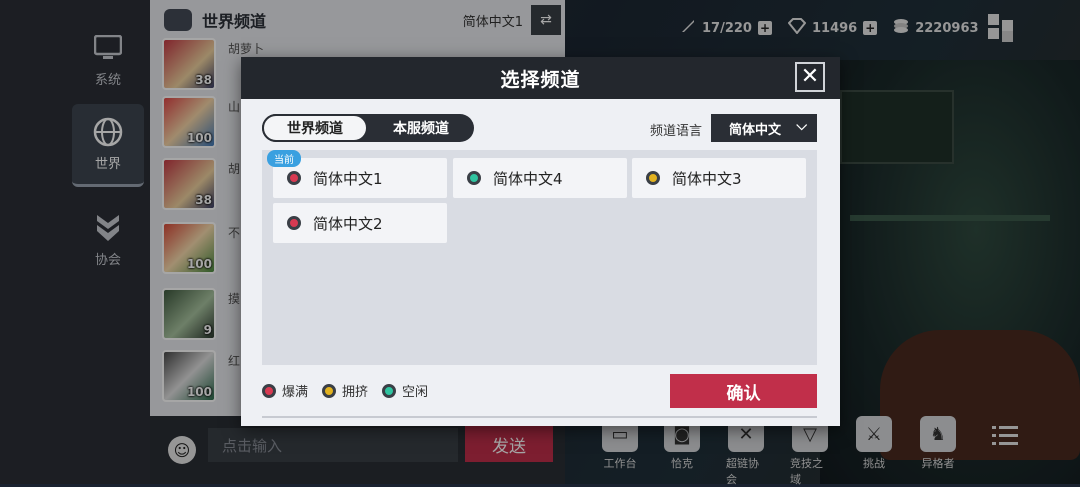 Image resolution: width=1080 pixels, height=487 pixels. I want to click on channel-language-select: 简体中文 ⌵, so click(764, 128).